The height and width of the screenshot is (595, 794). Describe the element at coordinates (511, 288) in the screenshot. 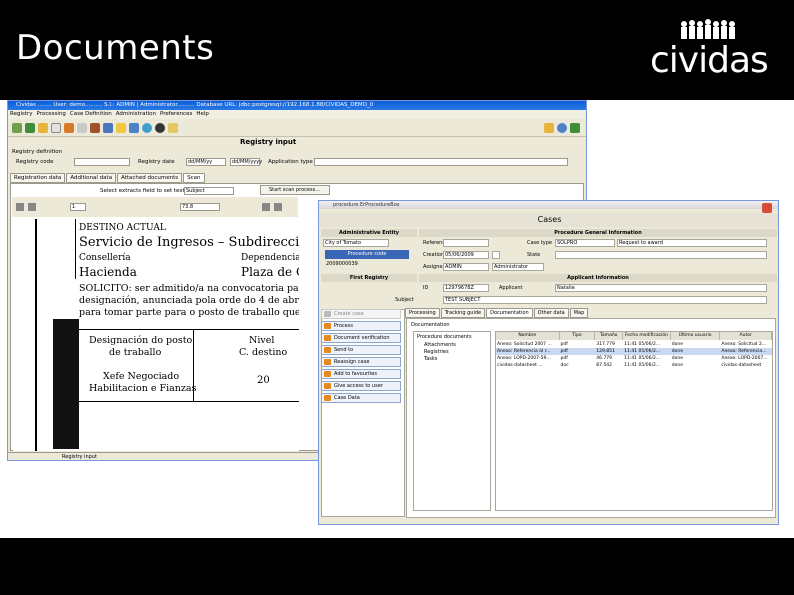

I see `applicant-label: Applicant` at that location.